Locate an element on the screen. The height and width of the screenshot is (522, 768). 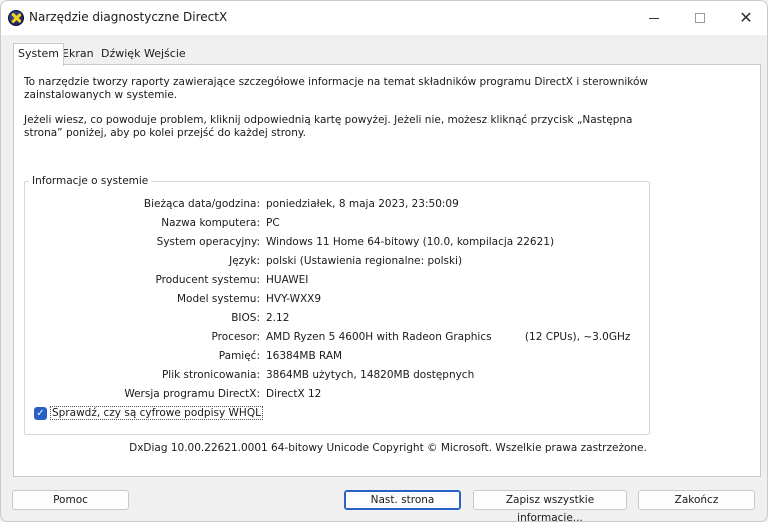
info-label: Wersja programu DirectX: is located at coordinates (192, 394).